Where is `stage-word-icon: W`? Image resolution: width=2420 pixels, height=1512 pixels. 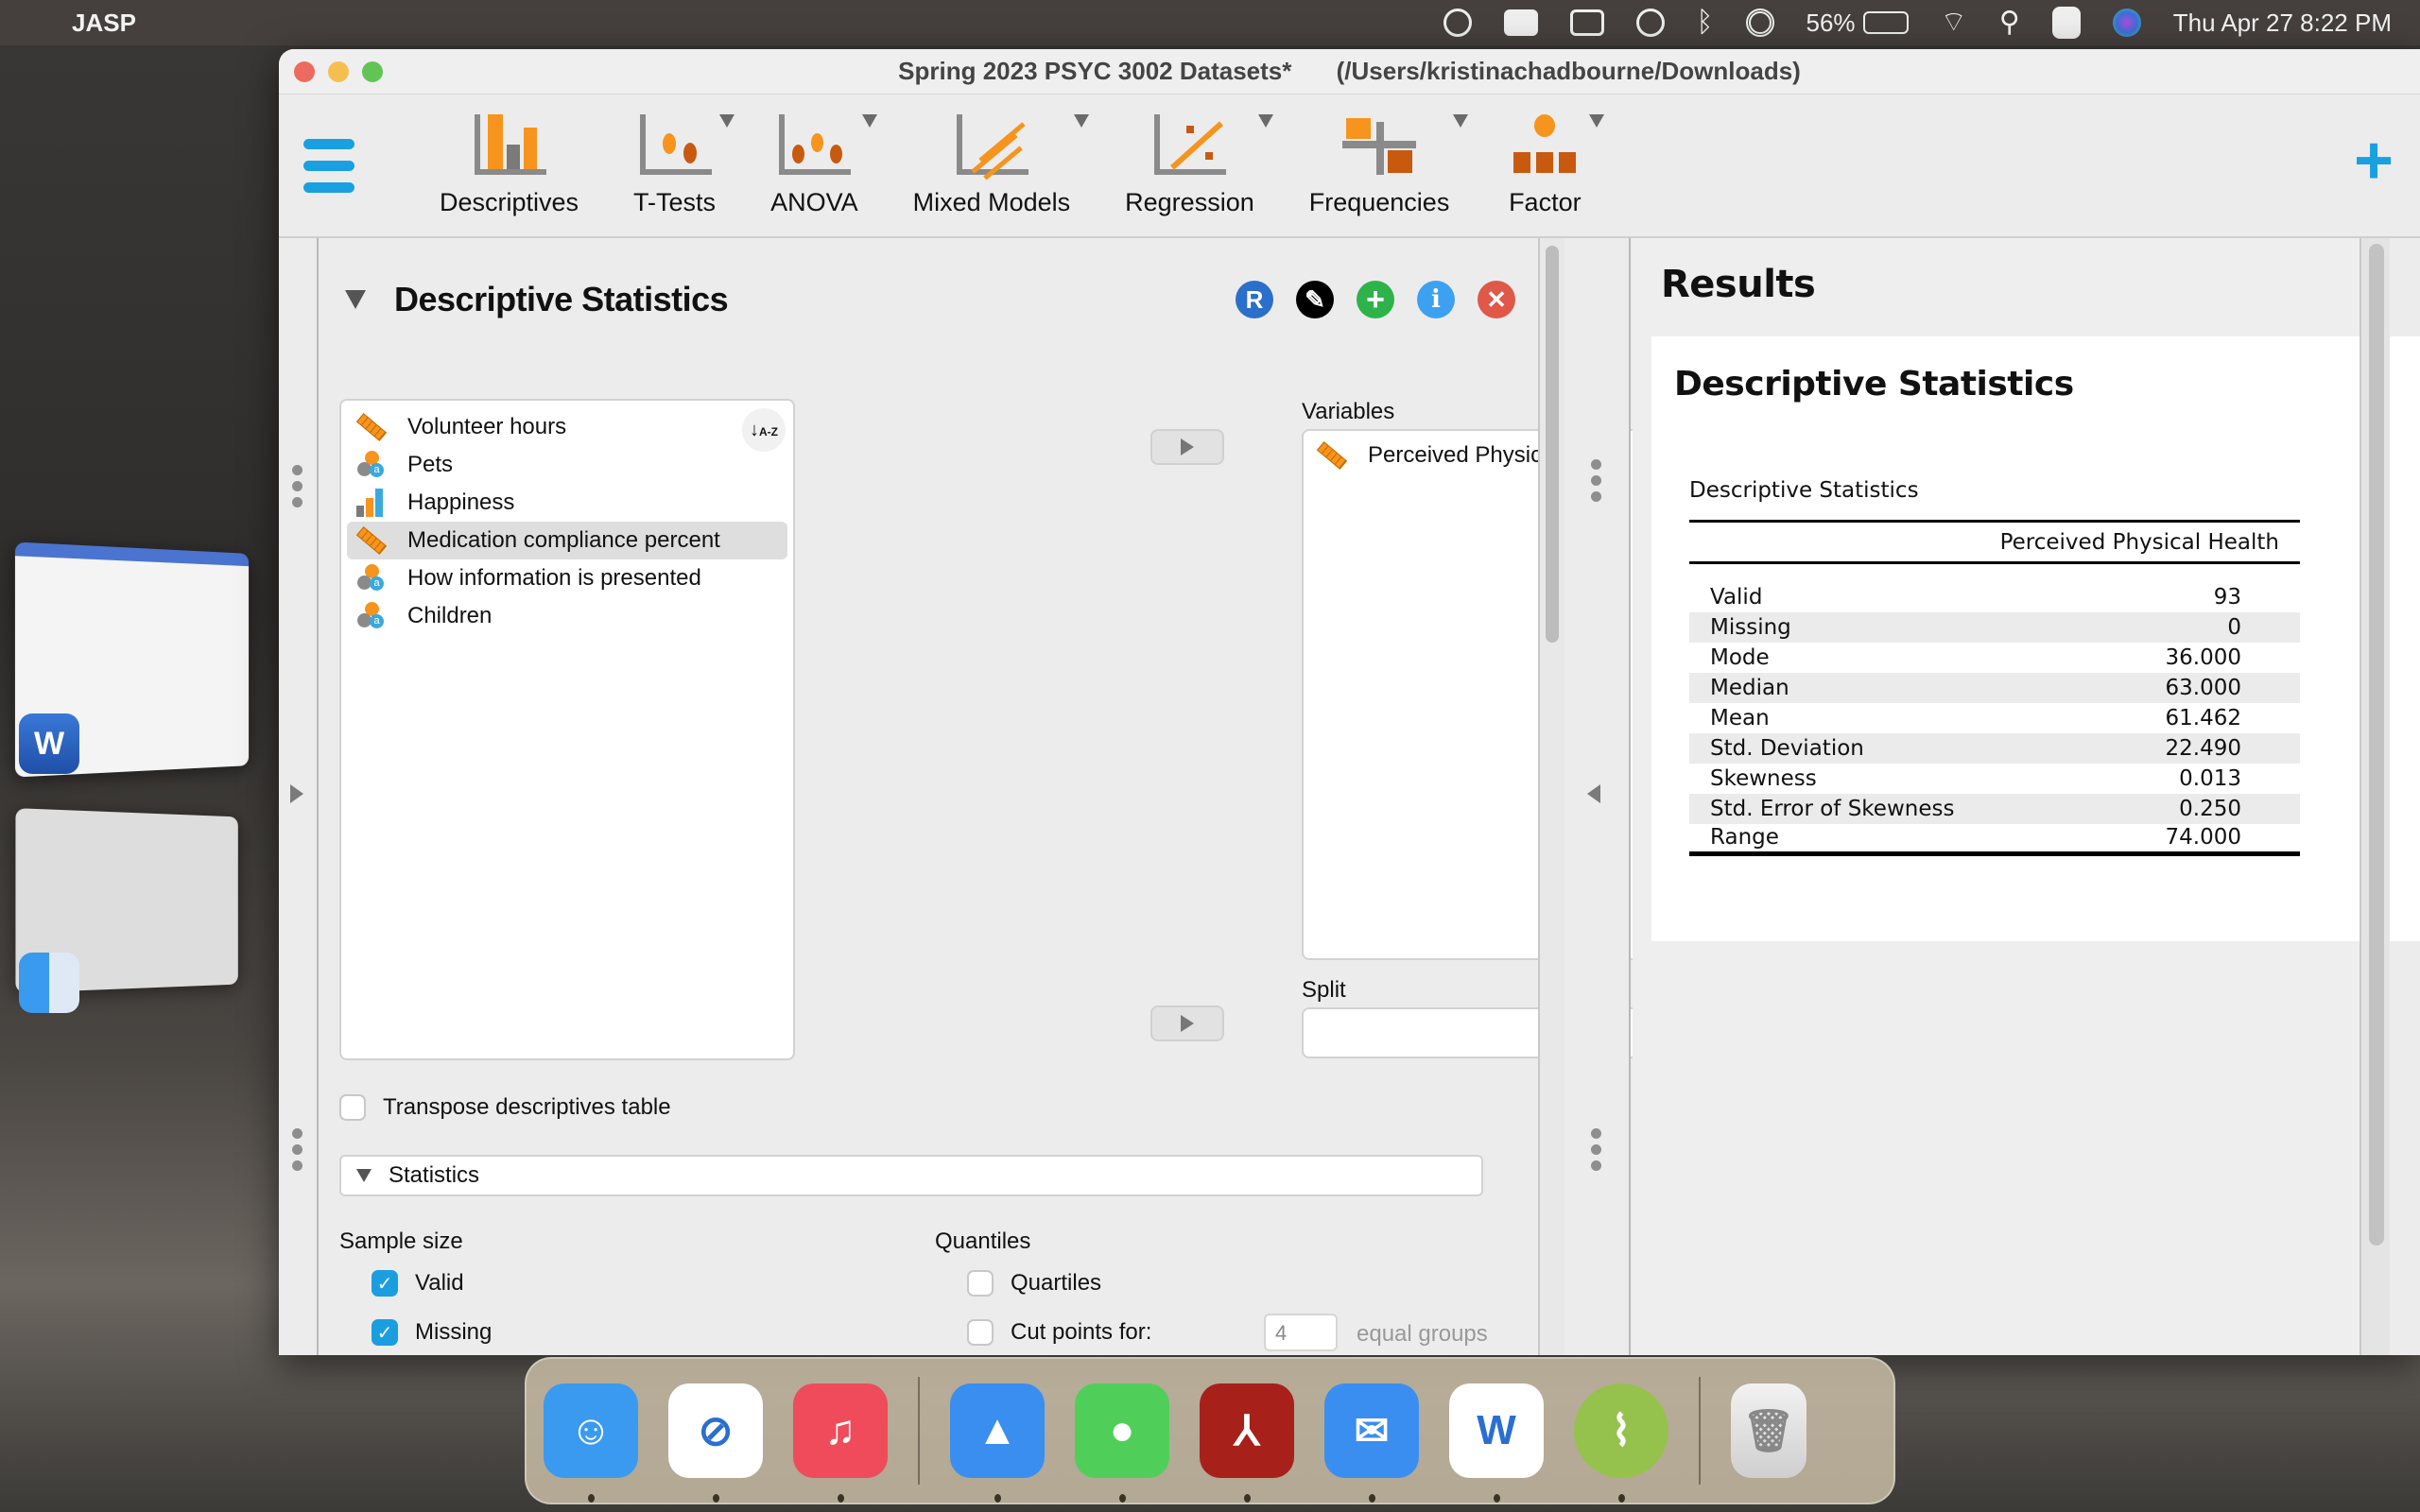 stage-word-icon: W is located at coordinates (49, 743).